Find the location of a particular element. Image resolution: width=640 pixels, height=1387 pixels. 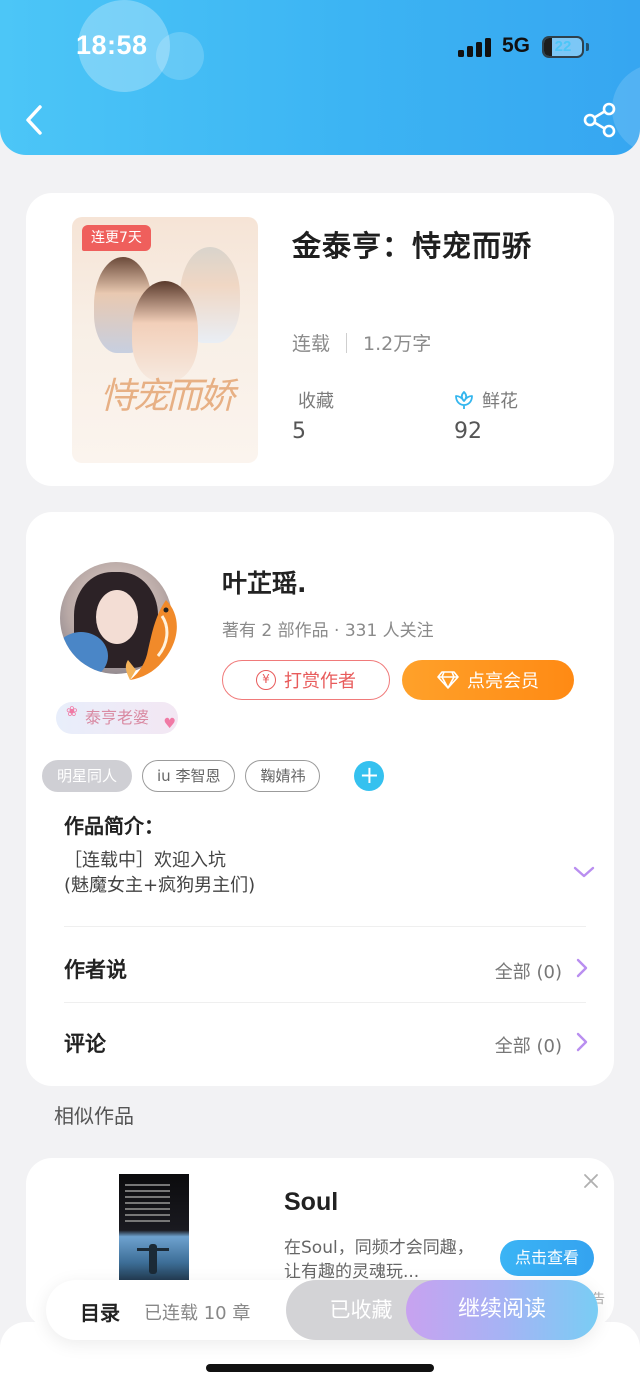

ad-title: Soul is located at coordinates (311, 1202).